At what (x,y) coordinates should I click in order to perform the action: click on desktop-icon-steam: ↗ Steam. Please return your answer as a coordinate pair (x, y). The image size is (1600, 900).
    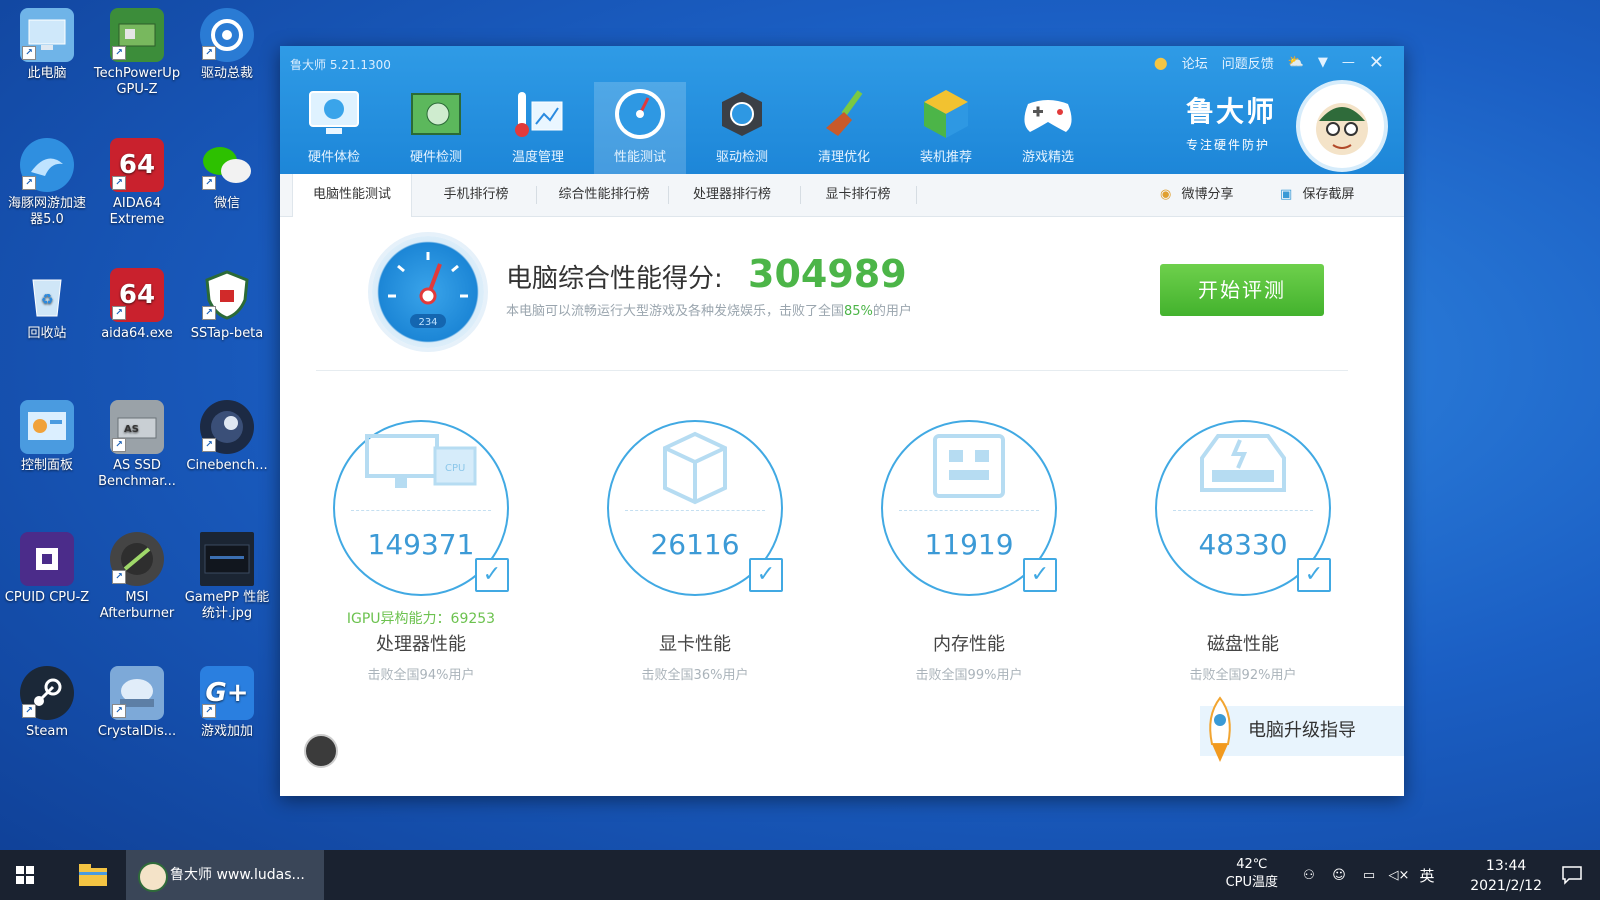
    Looking at the image, I should click on (47, 703).